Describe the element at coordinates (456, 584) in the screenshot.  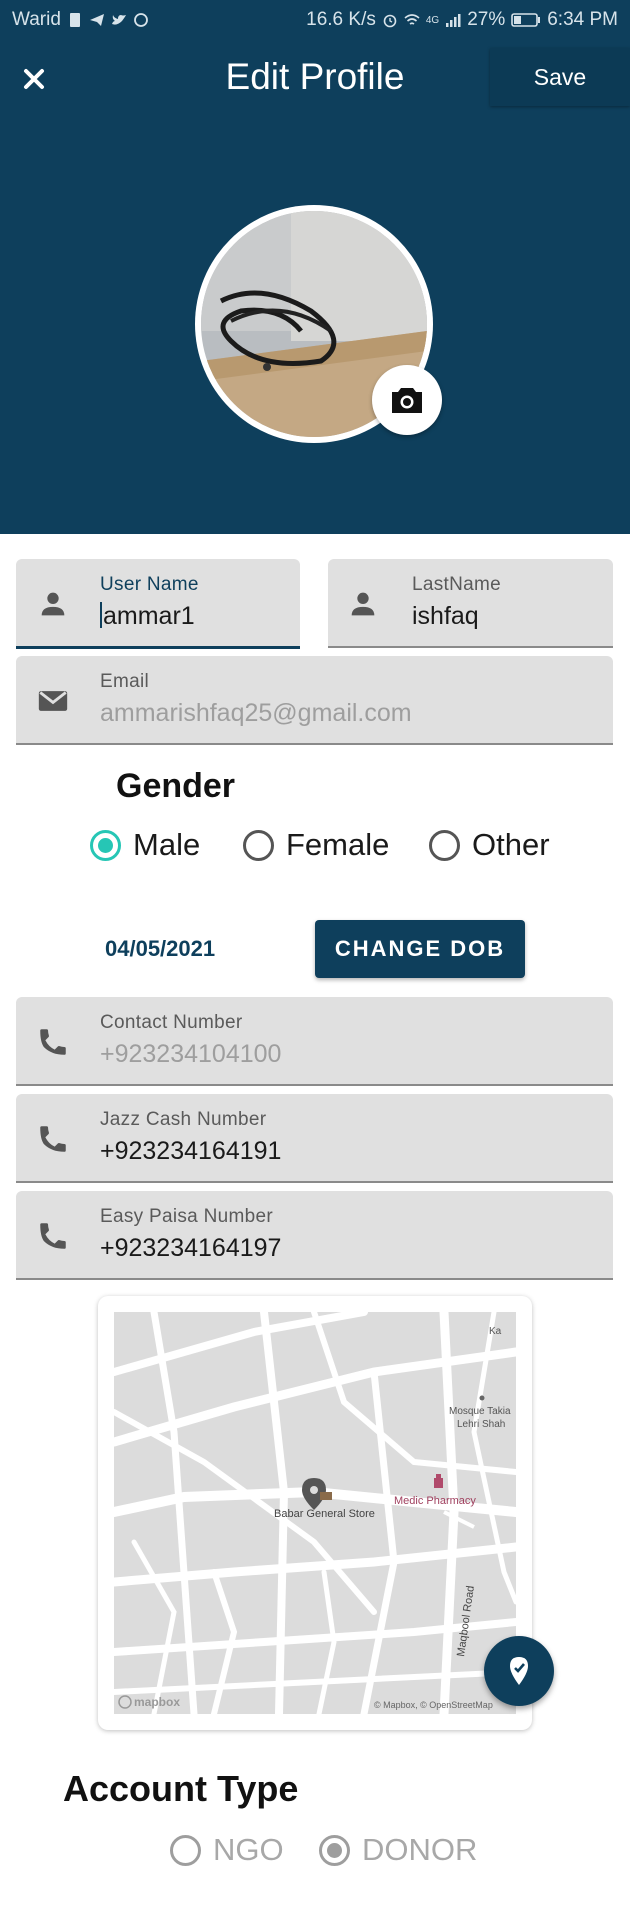
I see `last-name-label: LastName` at that location.